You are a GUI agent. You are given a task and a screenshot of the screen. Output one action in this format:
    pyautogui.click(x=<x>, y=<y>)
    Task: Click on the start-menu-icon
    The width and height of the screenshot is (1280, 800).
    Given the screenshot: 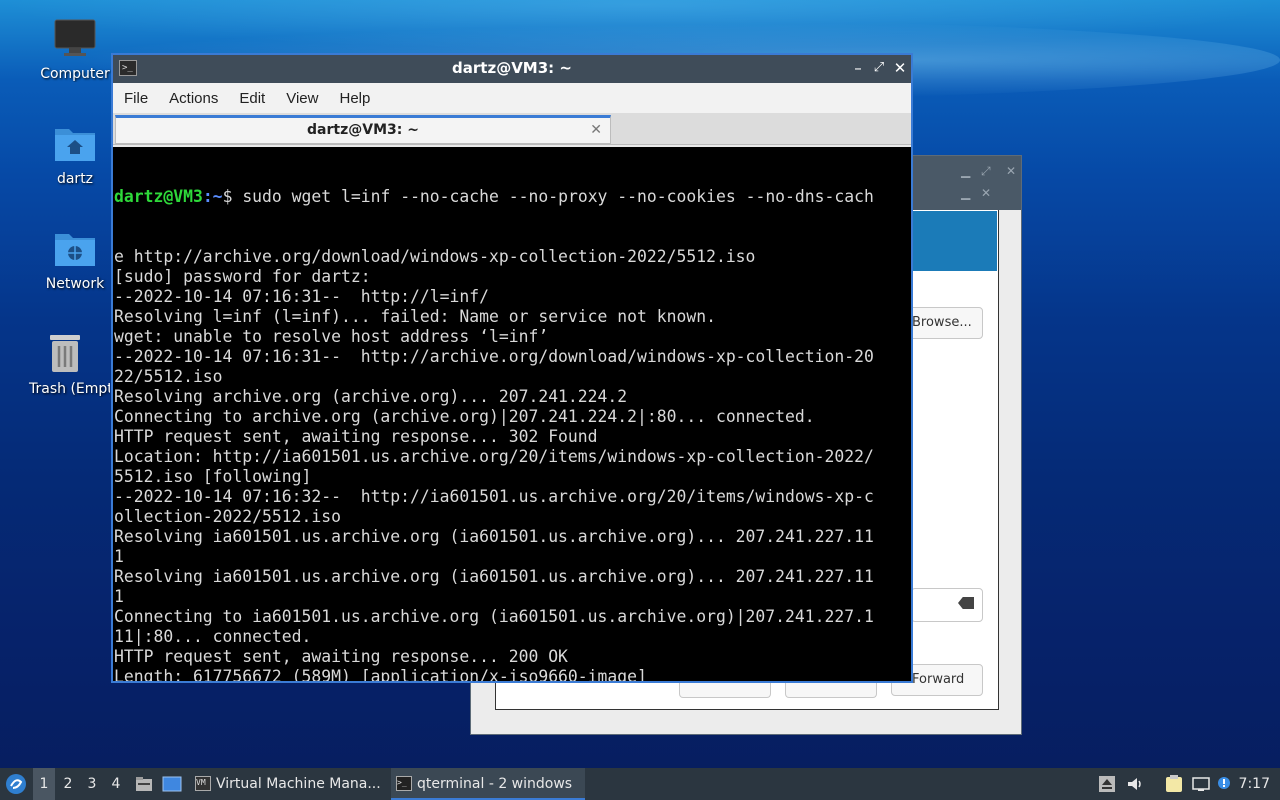 What is the action you would take?
    pyautogui.click(x=16, y=784)
    